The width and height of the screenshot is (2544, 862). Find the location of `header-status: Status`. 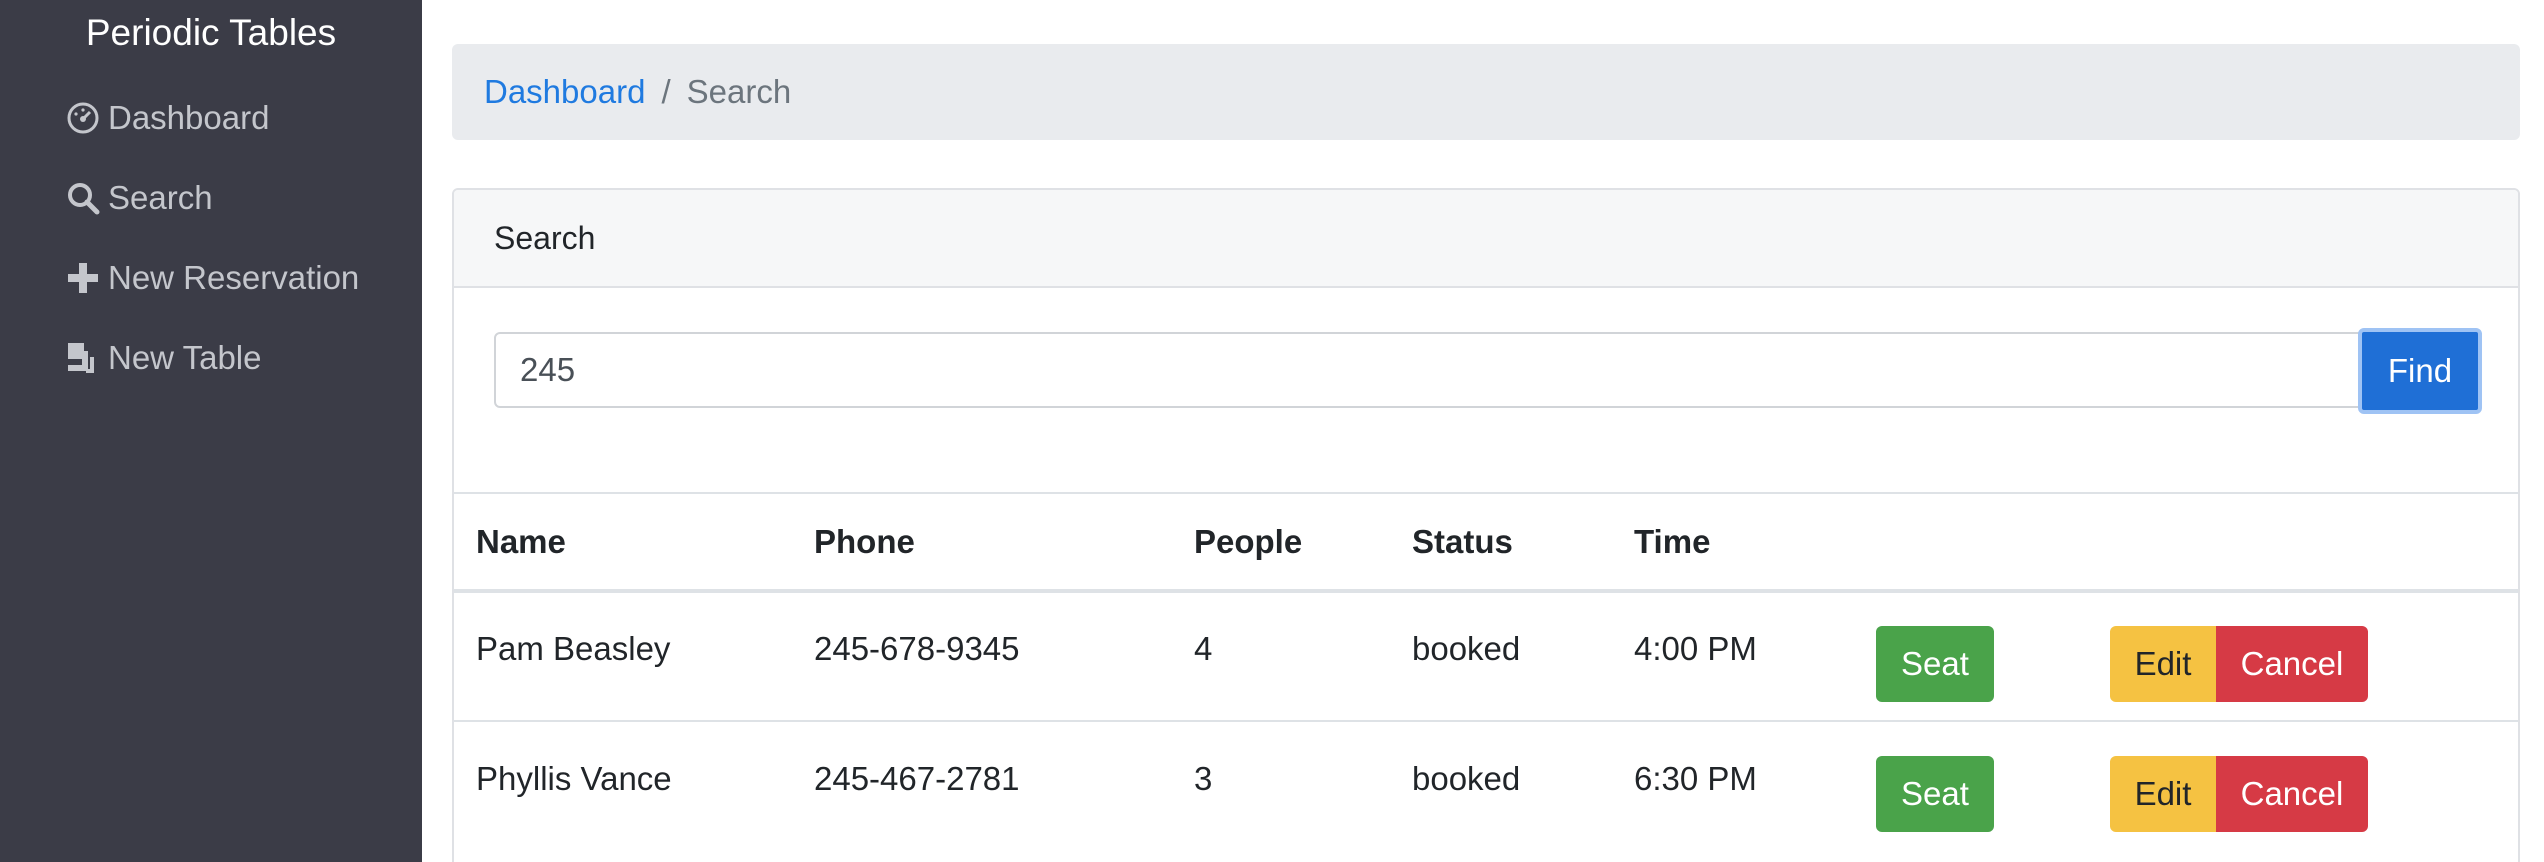

header-status: Status is located at coordinates (1501, 542).